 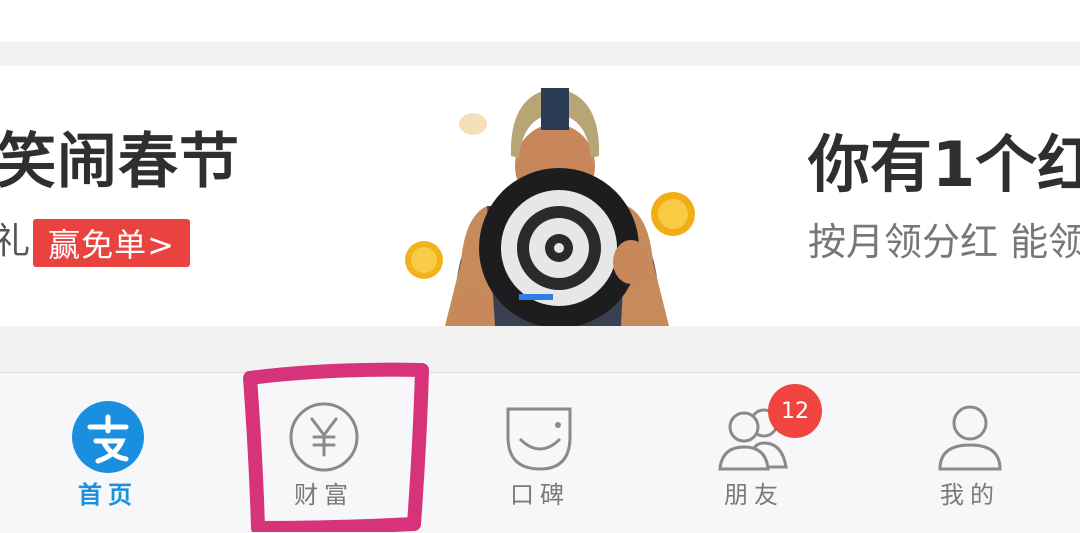 What do you see at coordinates (944, 242) in the screenshot?
I see `banner-right-subtitle: 按月领分红 能领` at bounding box center [944, 242].